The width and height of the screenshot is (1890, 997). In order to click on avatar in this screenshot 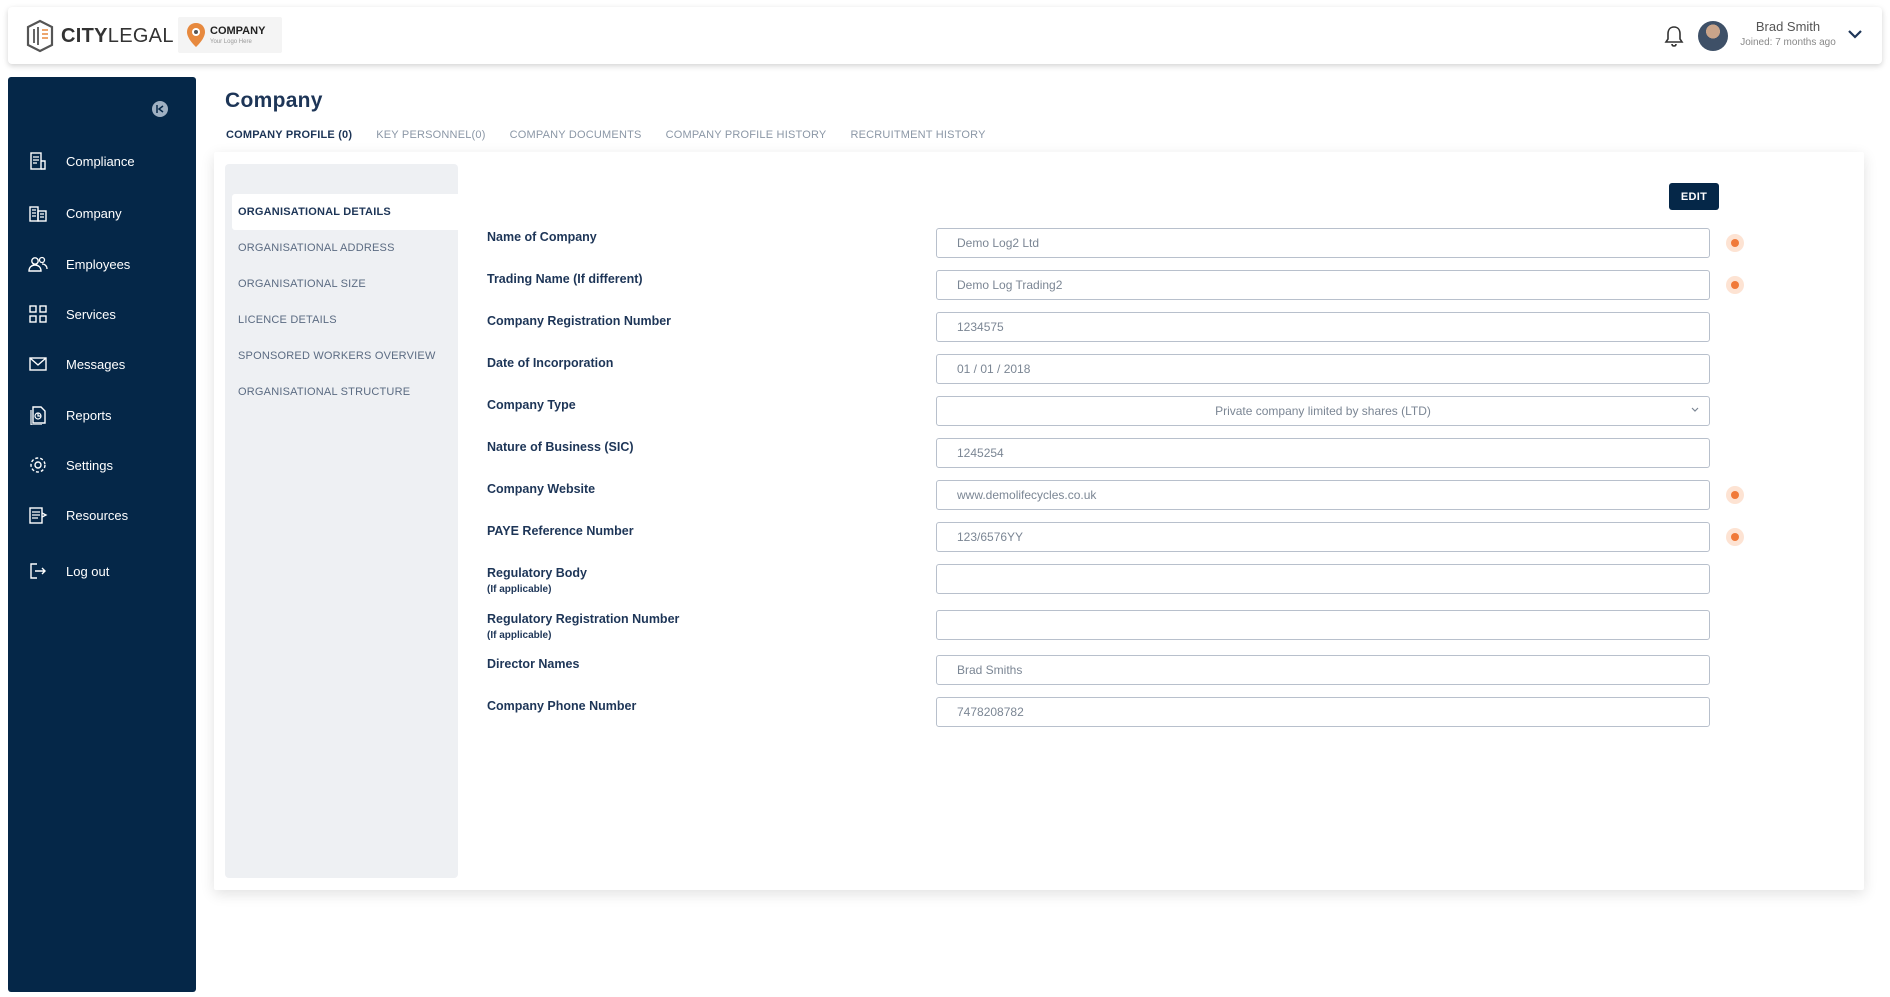, I will do `click(1713, 36)`.